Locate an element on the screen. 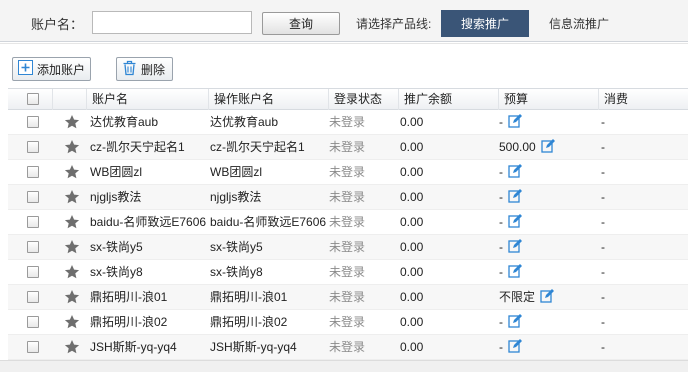 This screenshot has width=688, height=372. table-row: sx-铁尚y5 sx-铁尚y5 未登录 0.00 - - is located at coordinates (348, 247).